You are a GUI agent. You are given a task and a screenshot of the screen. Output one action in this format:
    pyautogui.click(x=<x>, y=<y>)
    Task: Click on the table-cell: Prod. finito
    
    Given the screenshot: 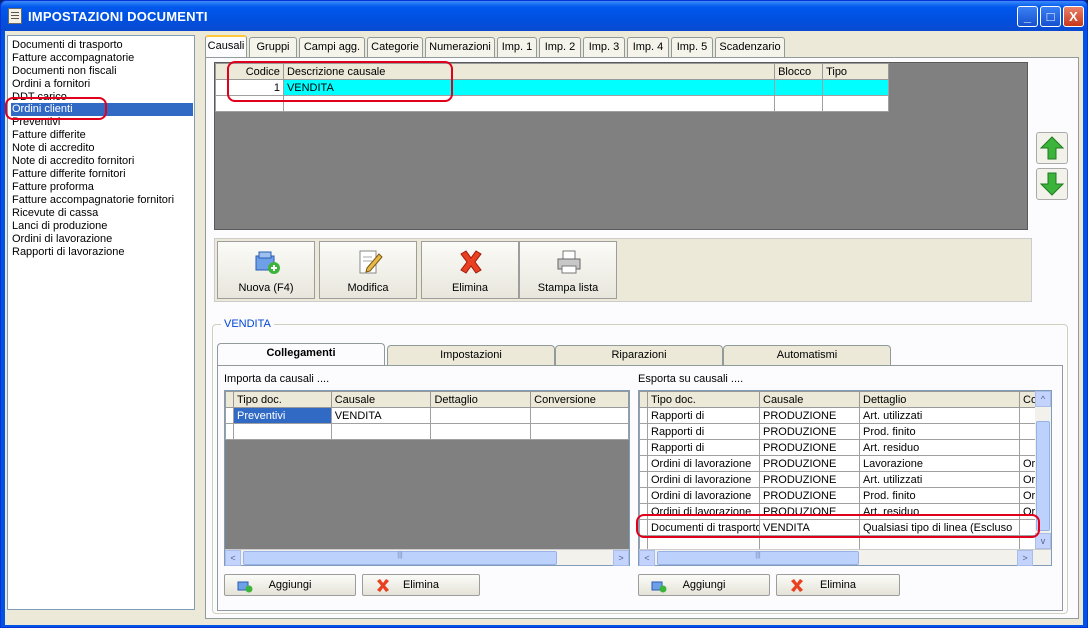 What is the action you would take?
    pyautogui.click(x=939, y=431)
    